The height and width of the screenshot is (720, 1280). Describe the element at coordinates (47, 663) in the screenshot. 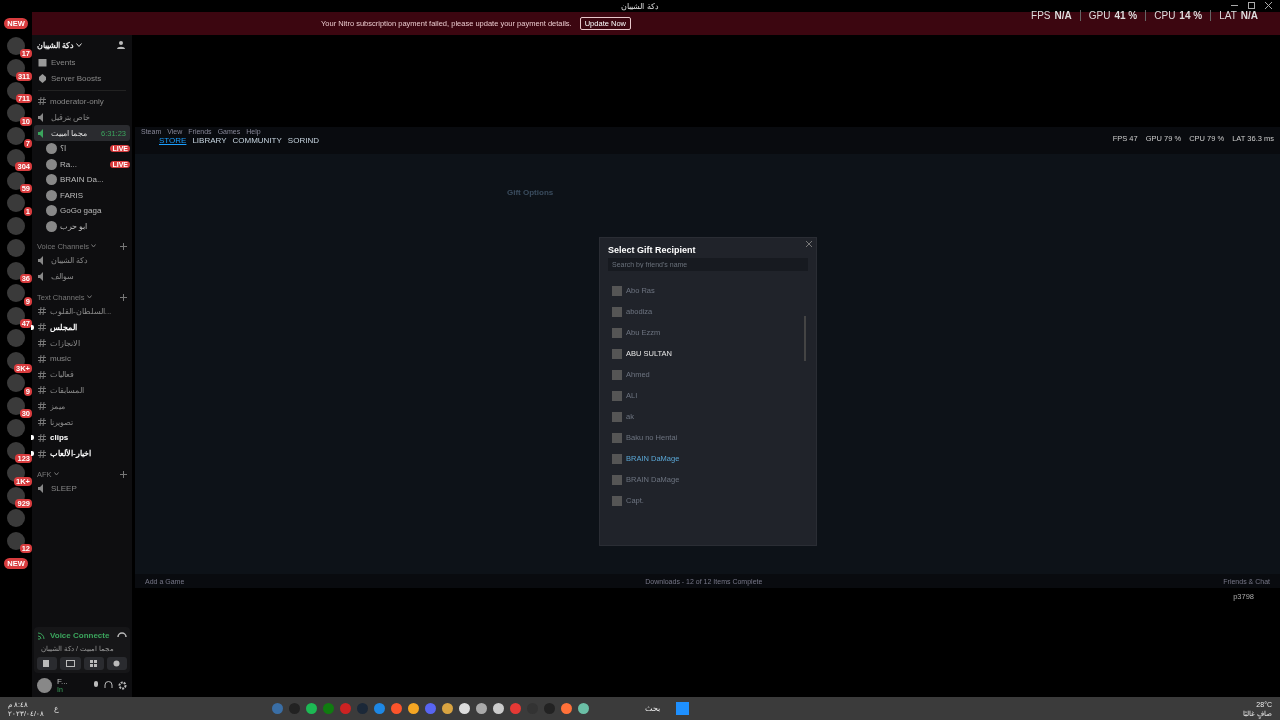

I see `camera-button` at that location.